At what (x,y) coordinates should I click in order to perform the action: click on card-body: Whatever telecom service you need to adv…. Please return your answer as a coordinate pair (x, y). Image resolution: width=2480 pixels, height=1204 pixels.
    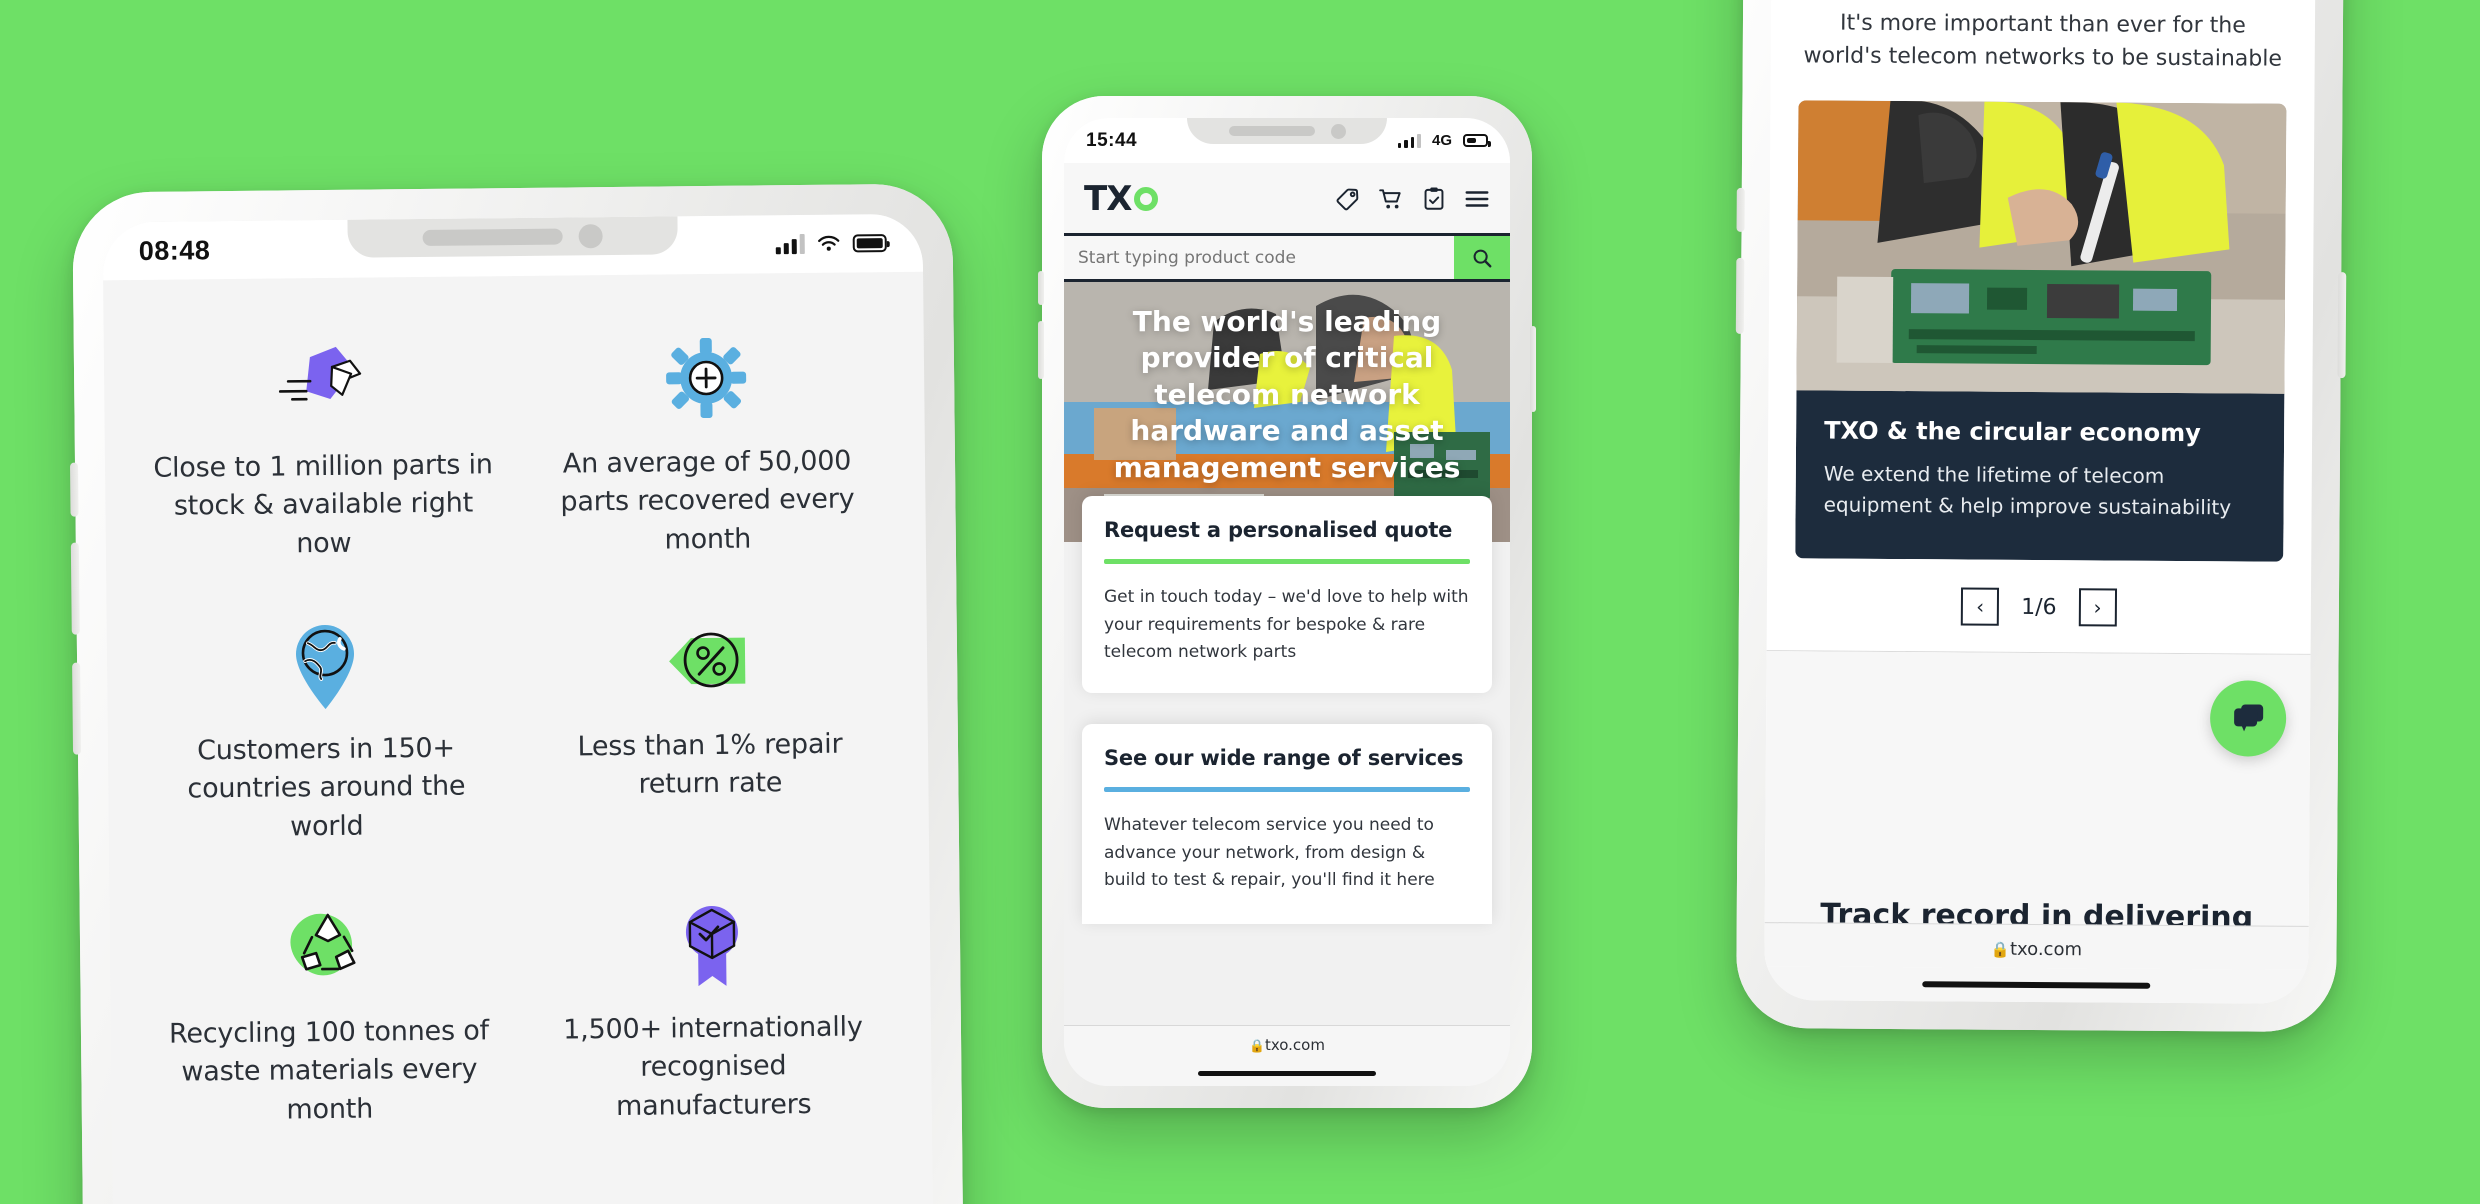
    Looking at the image, I should click on (1269, 853).